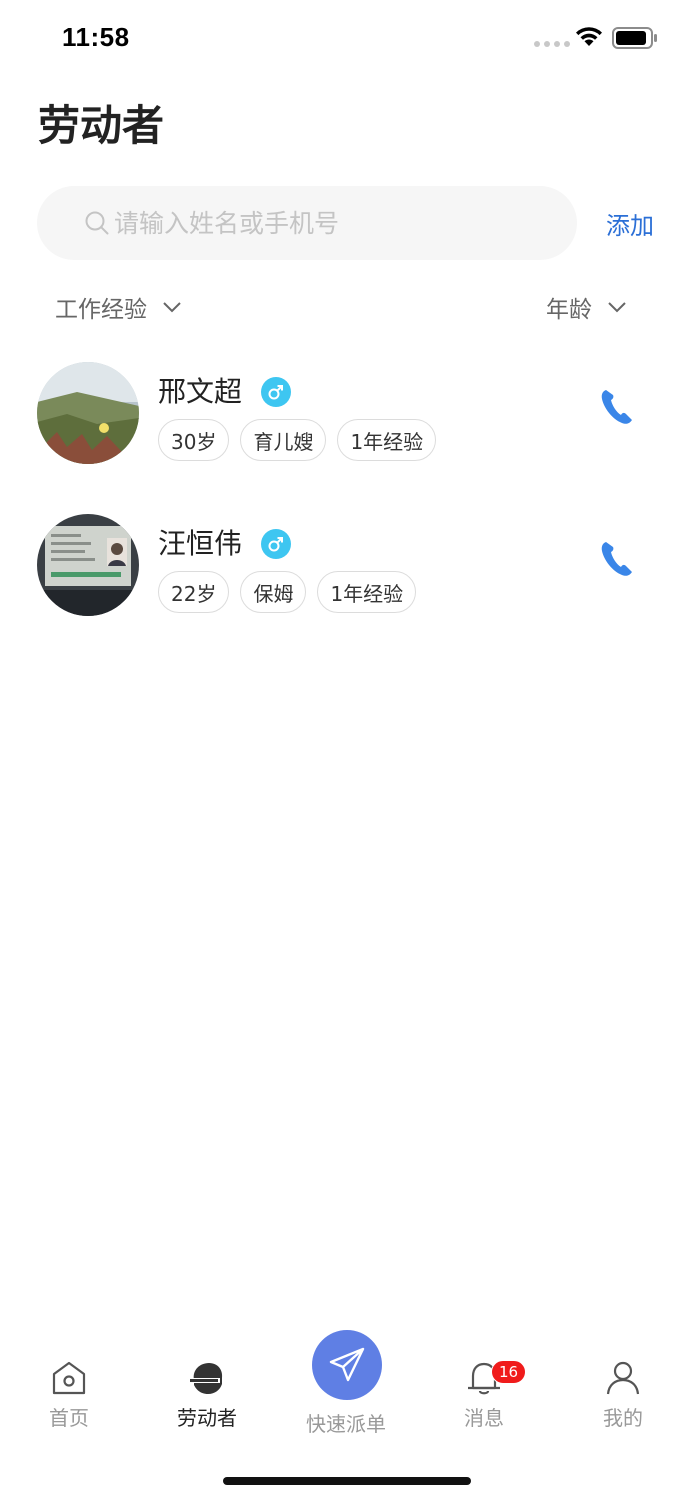 The image size is (693, 1500). Describe the element at coordinates (101, 310) in the screenshot. I see `filter-experience-label: 工作经验` at that location.